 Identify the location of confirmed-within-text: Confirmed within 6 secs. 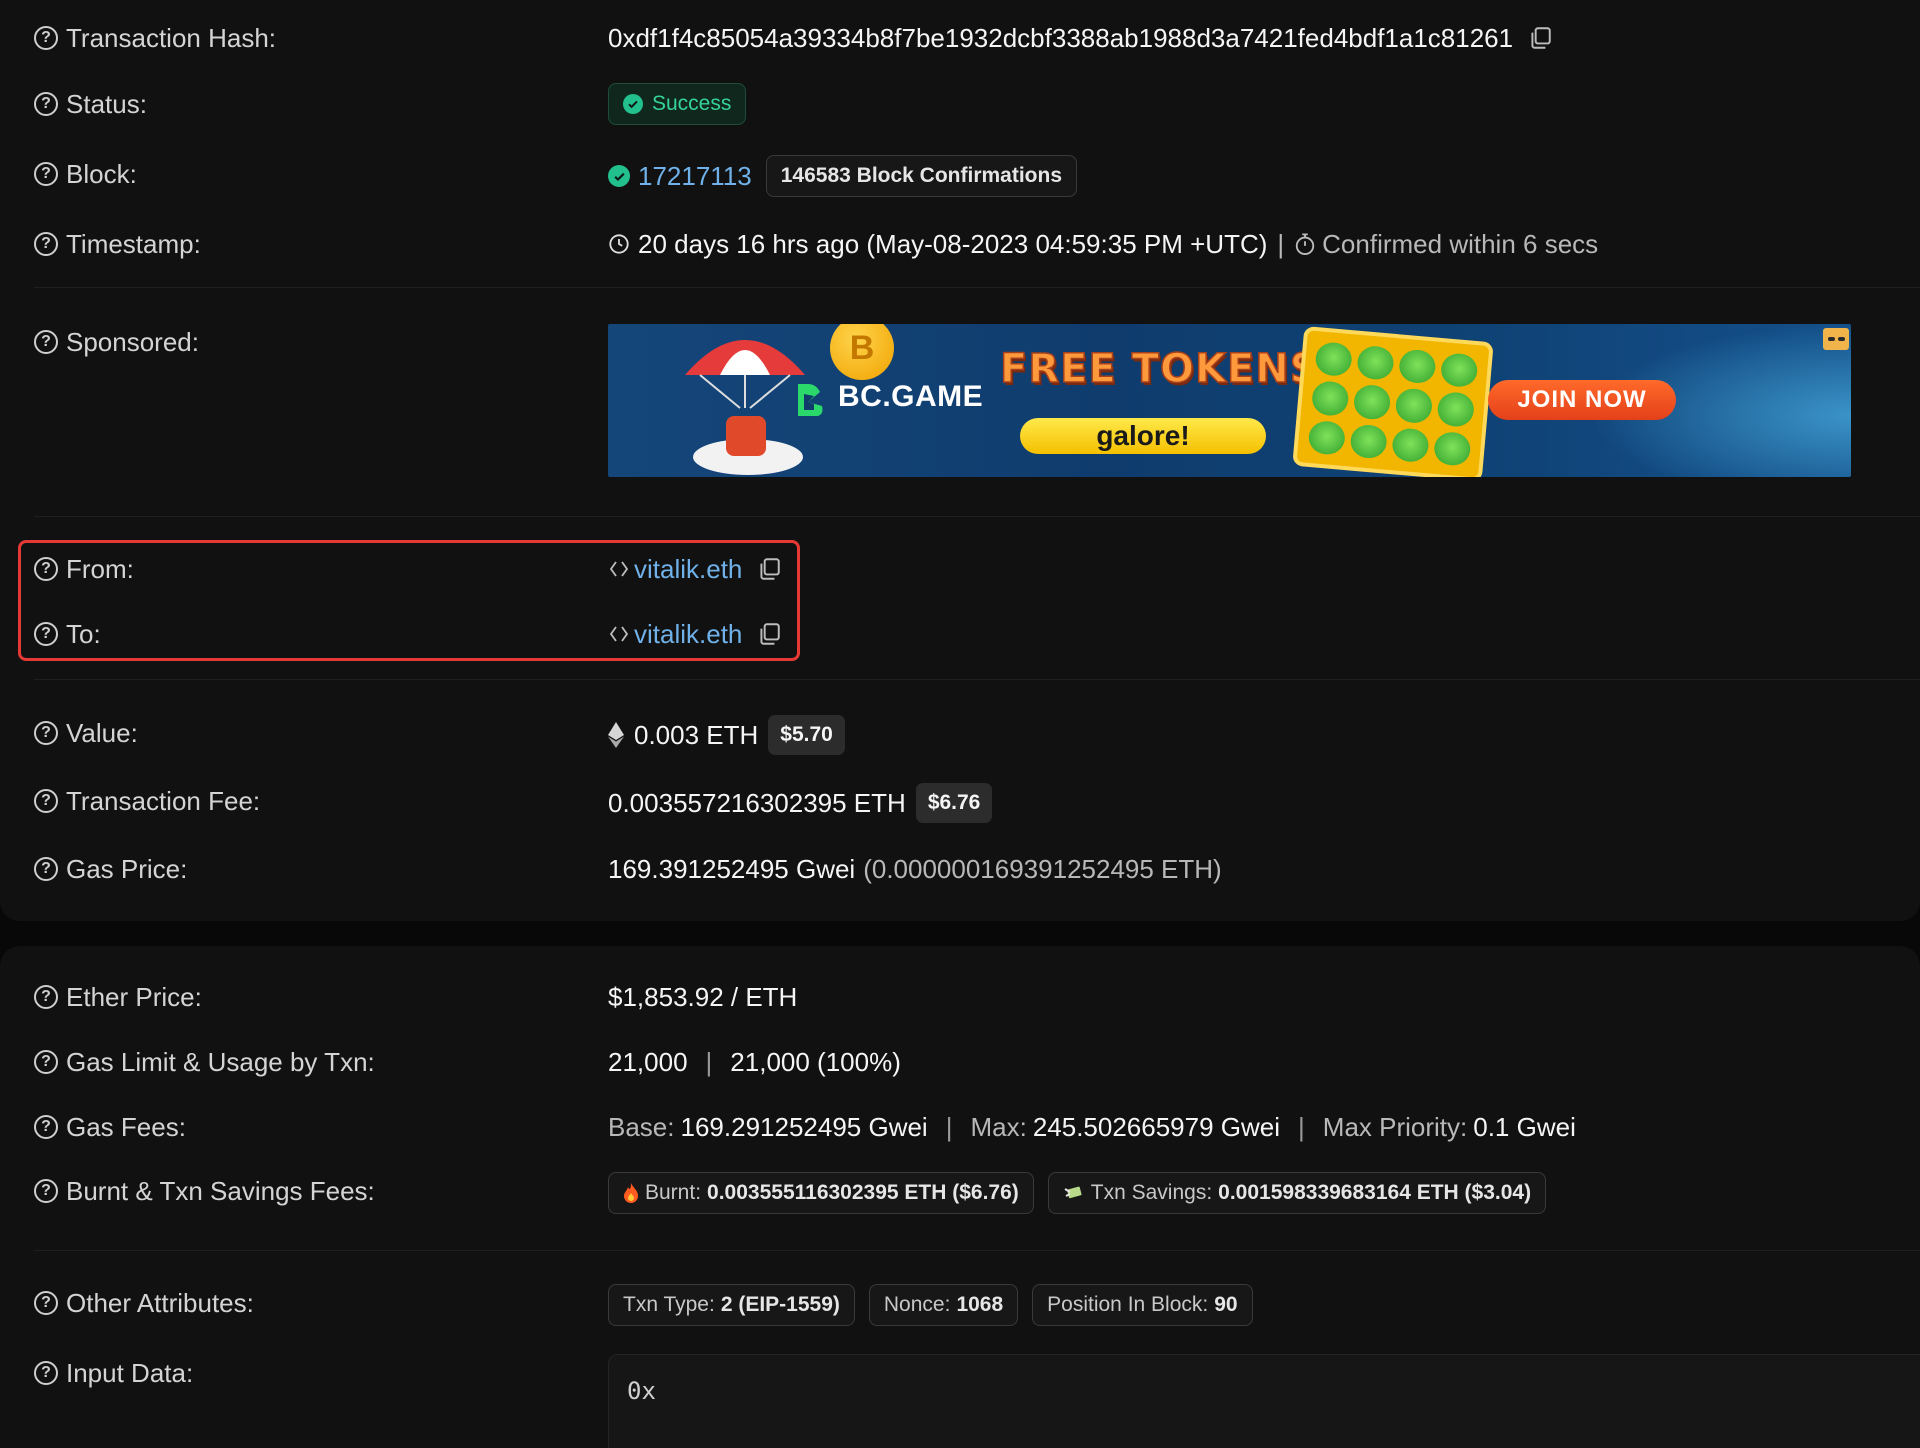
(1460, 243).